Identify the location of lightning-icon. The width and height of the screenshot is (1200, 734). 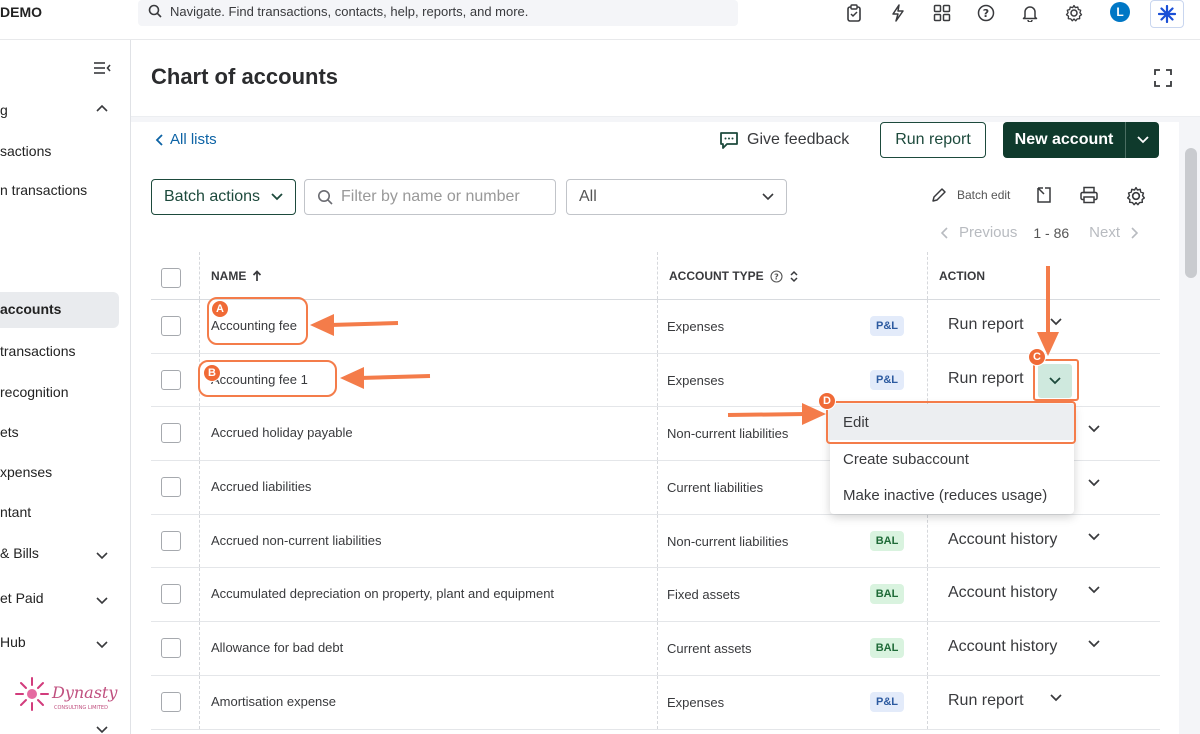
(898, 13).